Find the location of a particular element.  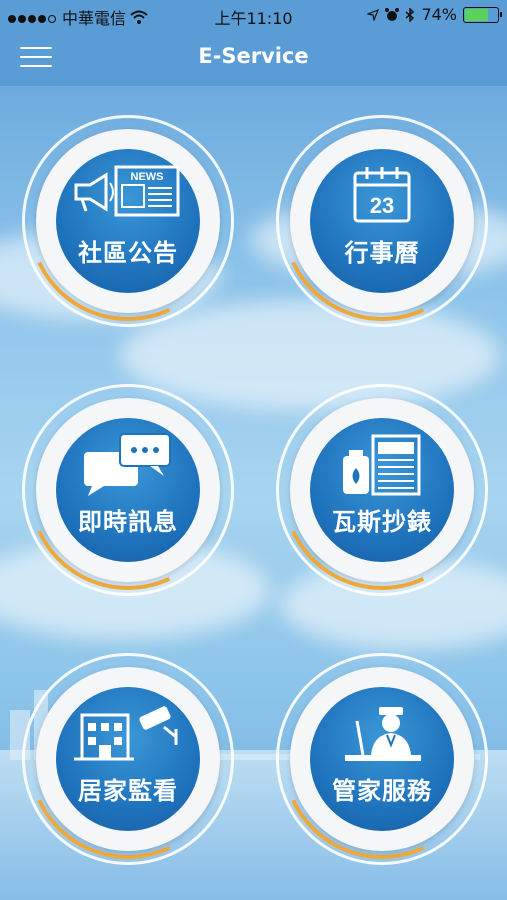

battery-percent: 74% is located at coordinates (439, 14).